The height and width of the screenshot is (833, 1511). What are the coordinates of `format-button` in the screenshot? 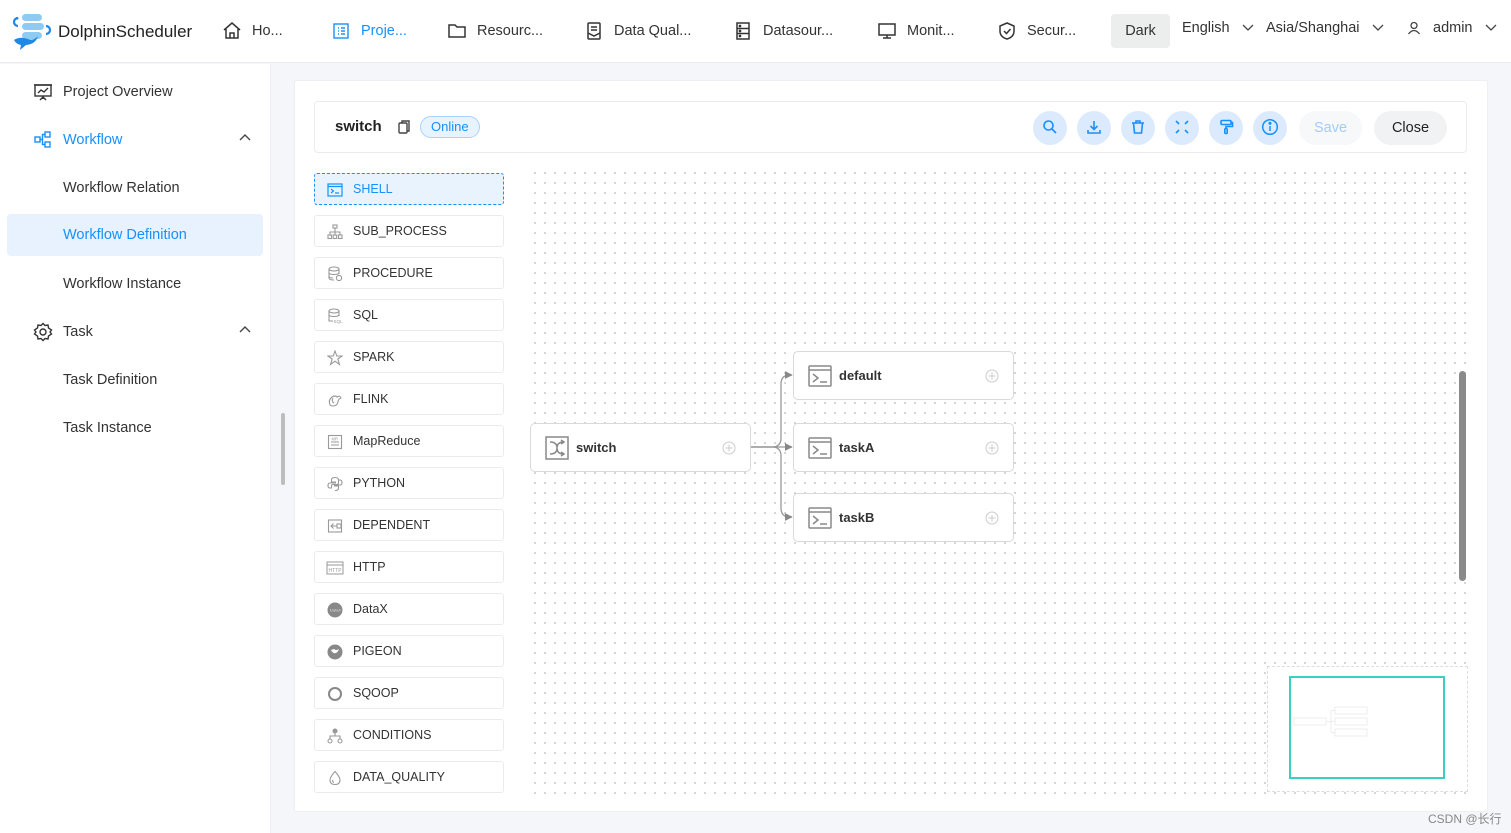 It's located at (1226, 128).